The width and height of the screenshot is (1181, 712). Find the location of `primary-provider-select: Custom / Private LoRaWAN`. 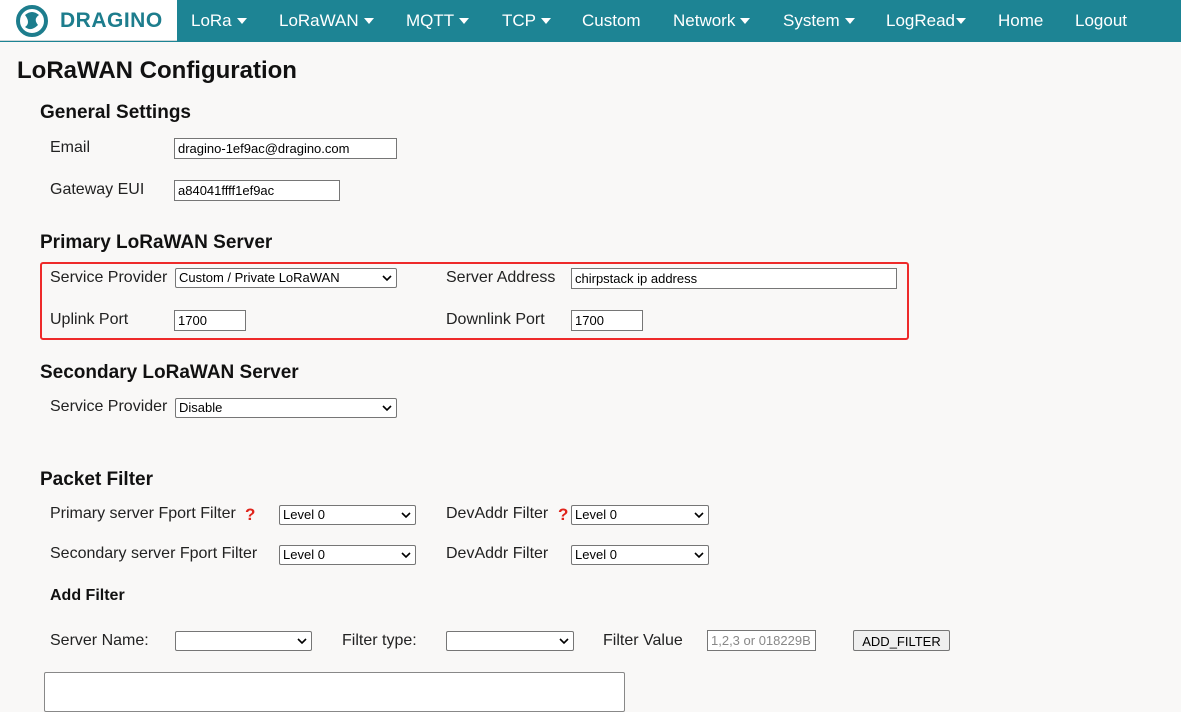

primary-provider-select: Custom / Private LoRaWAN is located at coordinates (286, 278).